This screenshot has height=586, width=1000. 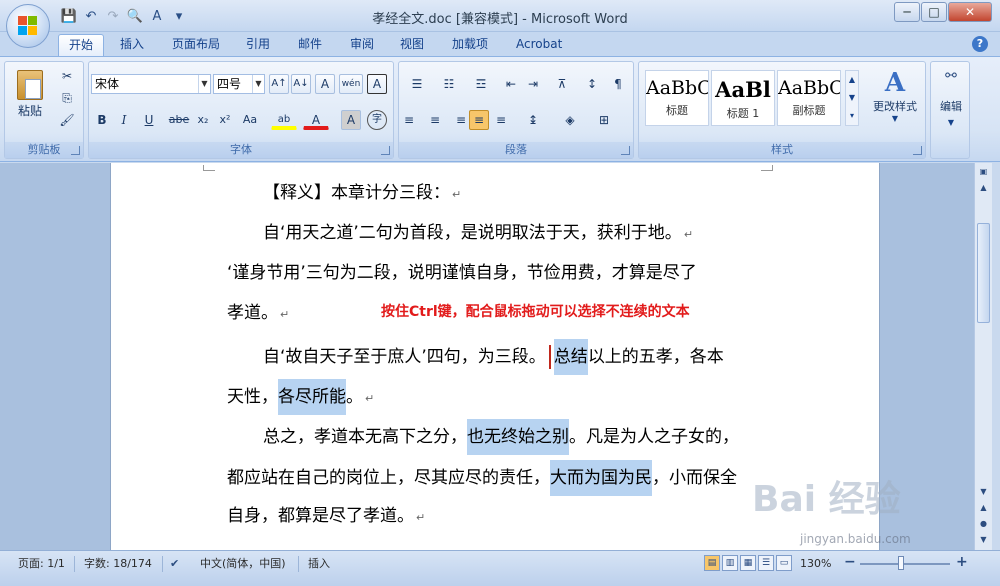 I want to click on styles-scroll: ▲ ▼ ▾, so click(x=852, y=98).